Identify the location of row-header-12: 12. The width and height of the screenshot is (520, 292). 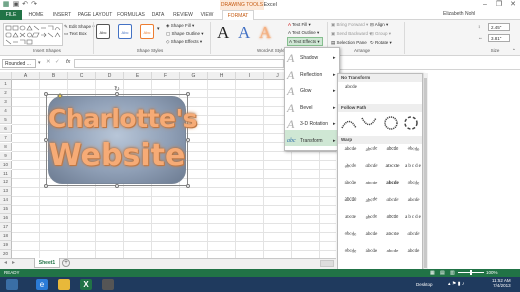
(6, 183).